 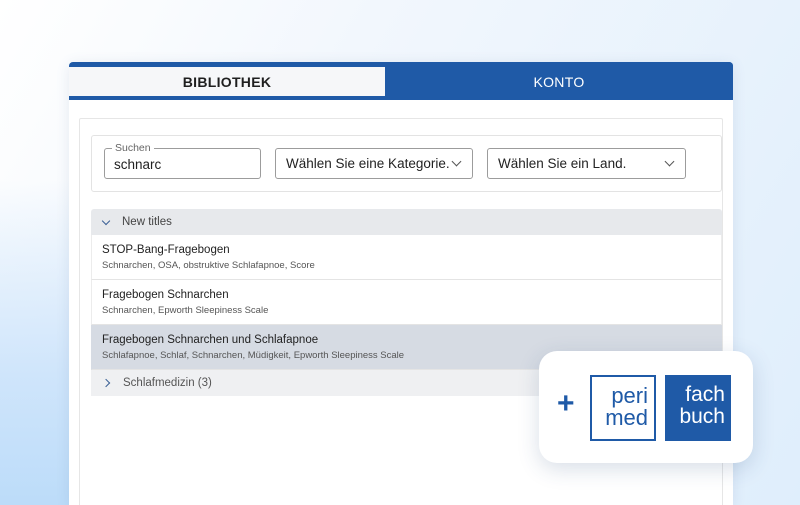 I want to click on partner-logo-card: + peri med fach buch, so click(x=646, y=407).